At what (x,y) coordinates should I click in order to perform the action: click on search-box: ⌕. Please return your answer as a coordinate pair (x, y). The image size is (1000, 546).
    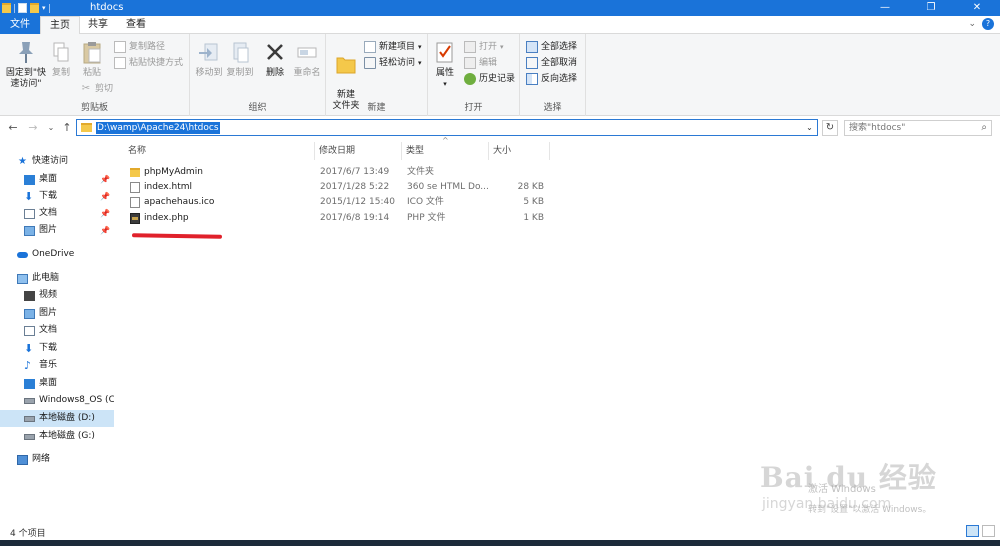
    Looking at the image, I should click on (918, 128).